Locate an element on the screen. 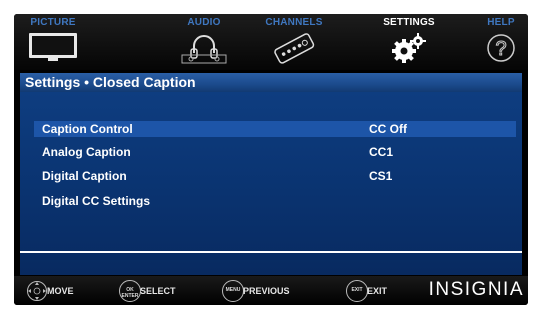 The height and width of the screenshot is (319, 543). hint-label: SELECT is located at coordinates (158, 291).